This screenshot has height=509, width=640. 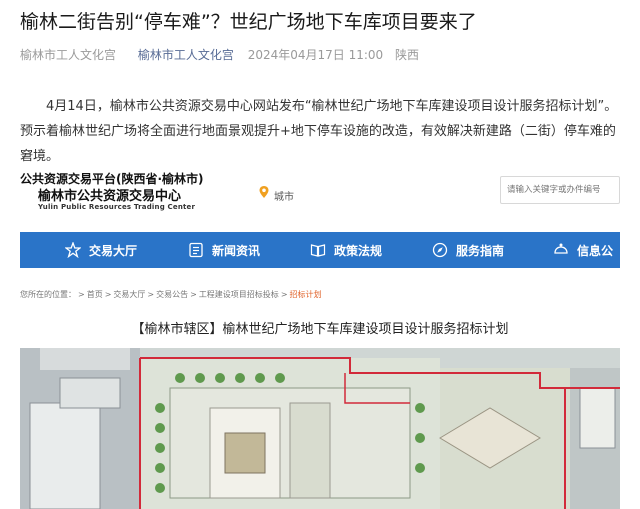 I want to click on nav-item-trading-hall: 交易大厅, so click(x=101, y=250).